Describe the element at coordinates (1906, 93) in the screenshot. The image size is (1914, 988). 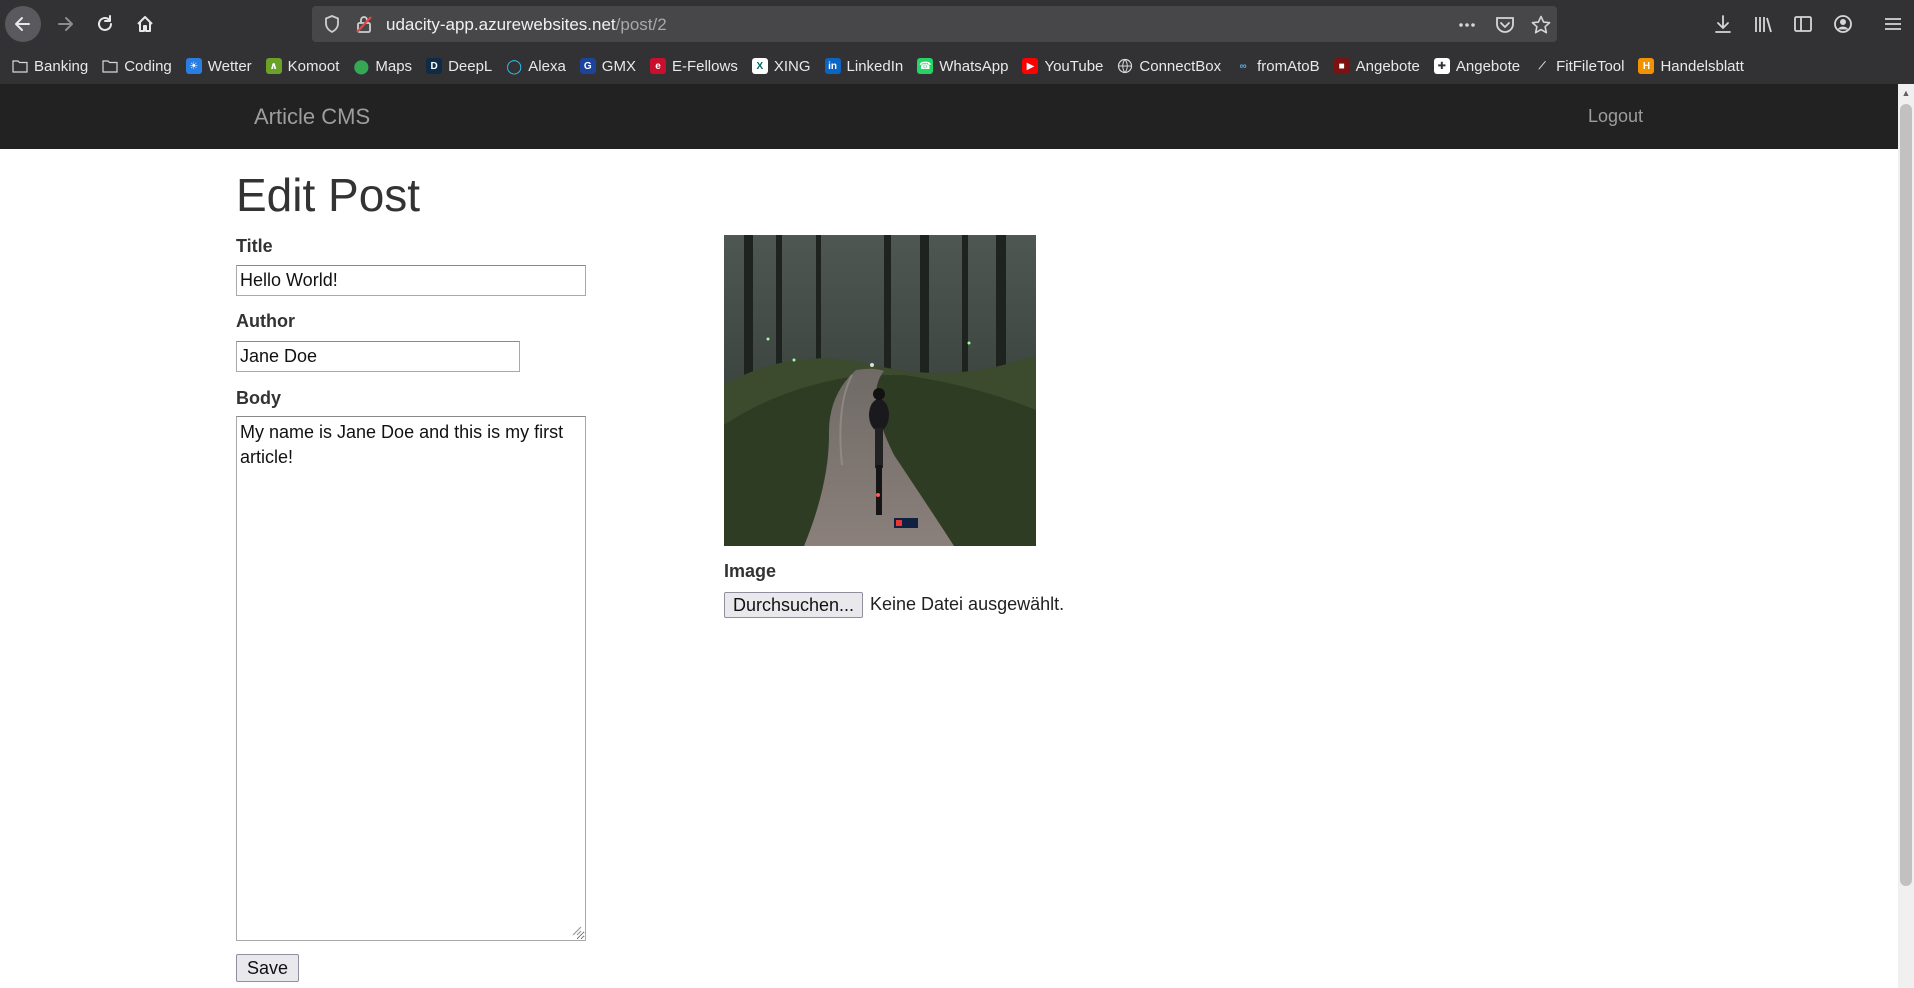
I see `scroll-up-arrow-icon: ▲` at that location.